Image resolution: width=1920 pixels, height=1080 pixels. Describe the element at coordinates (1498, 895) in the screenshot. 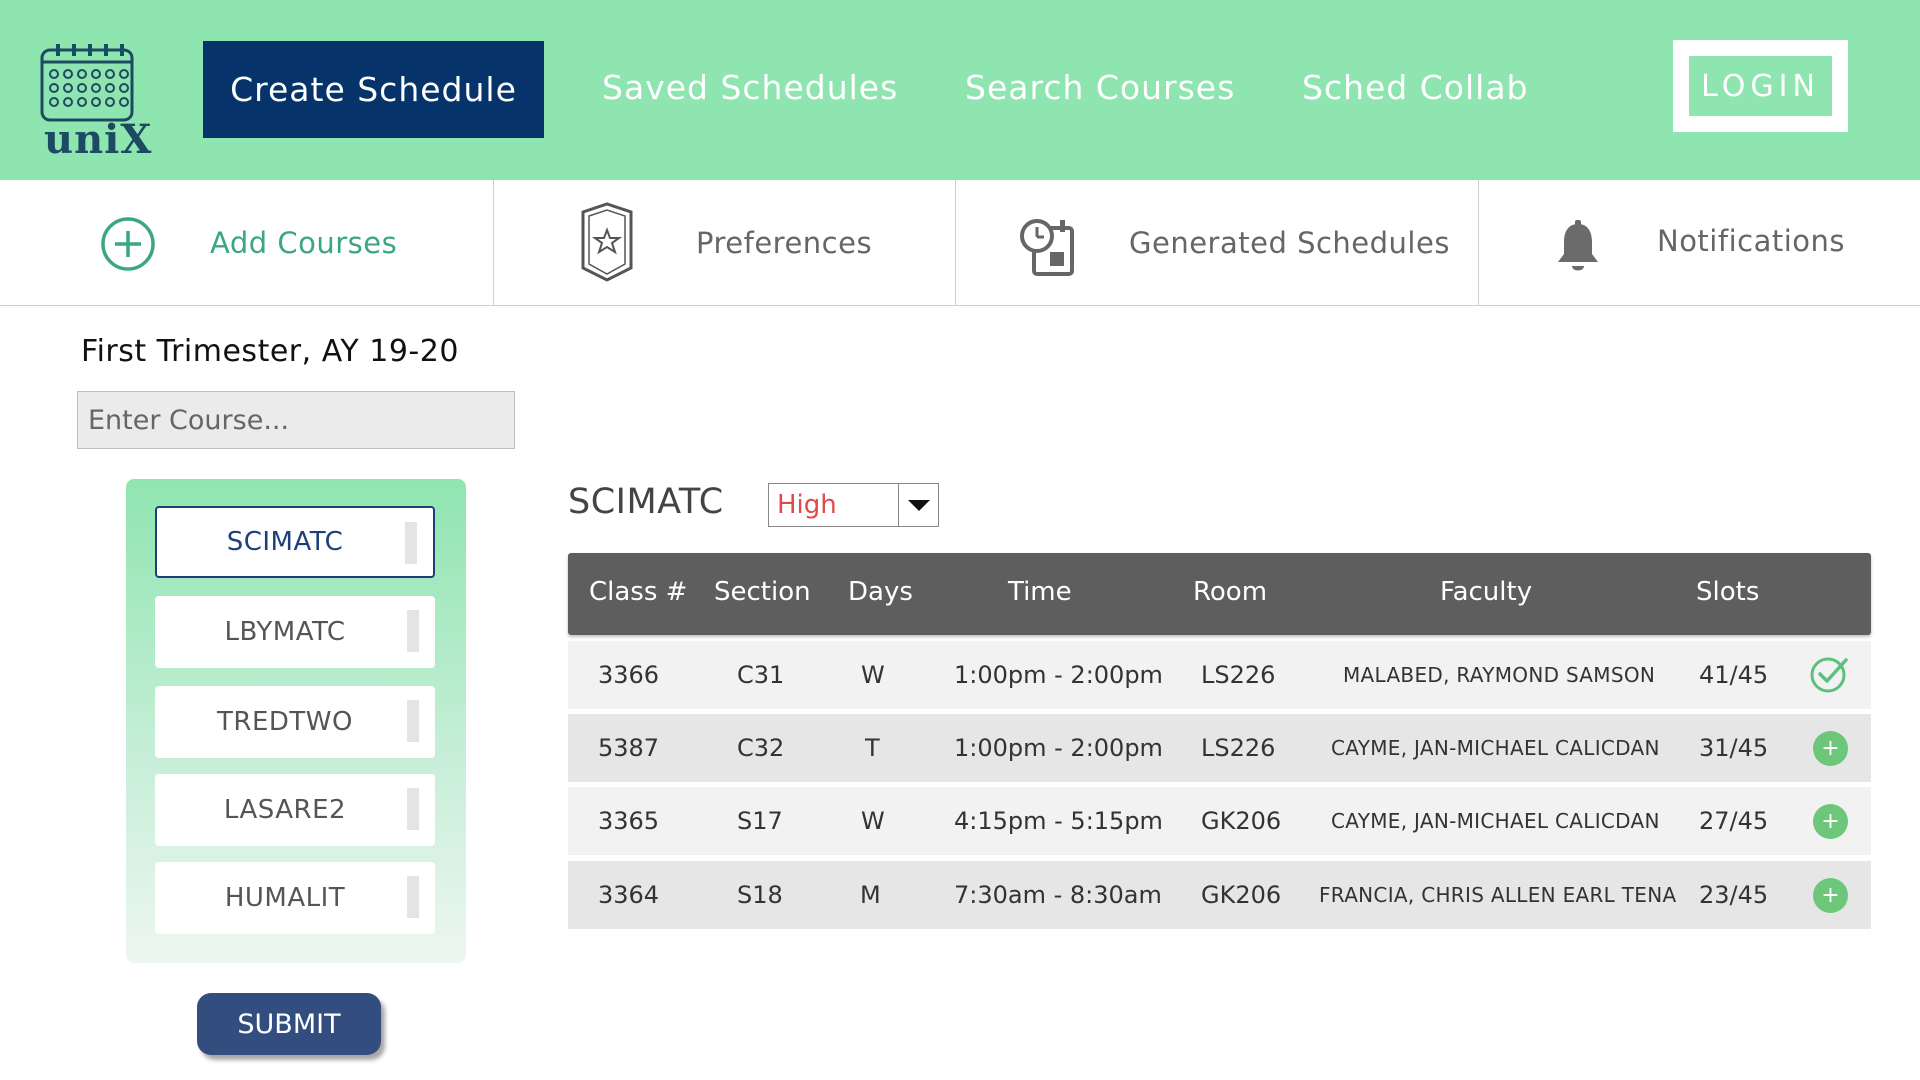

I see `cell-faculty: FRANCIA, CHRIS ALLEN EARL TENA` at that location.